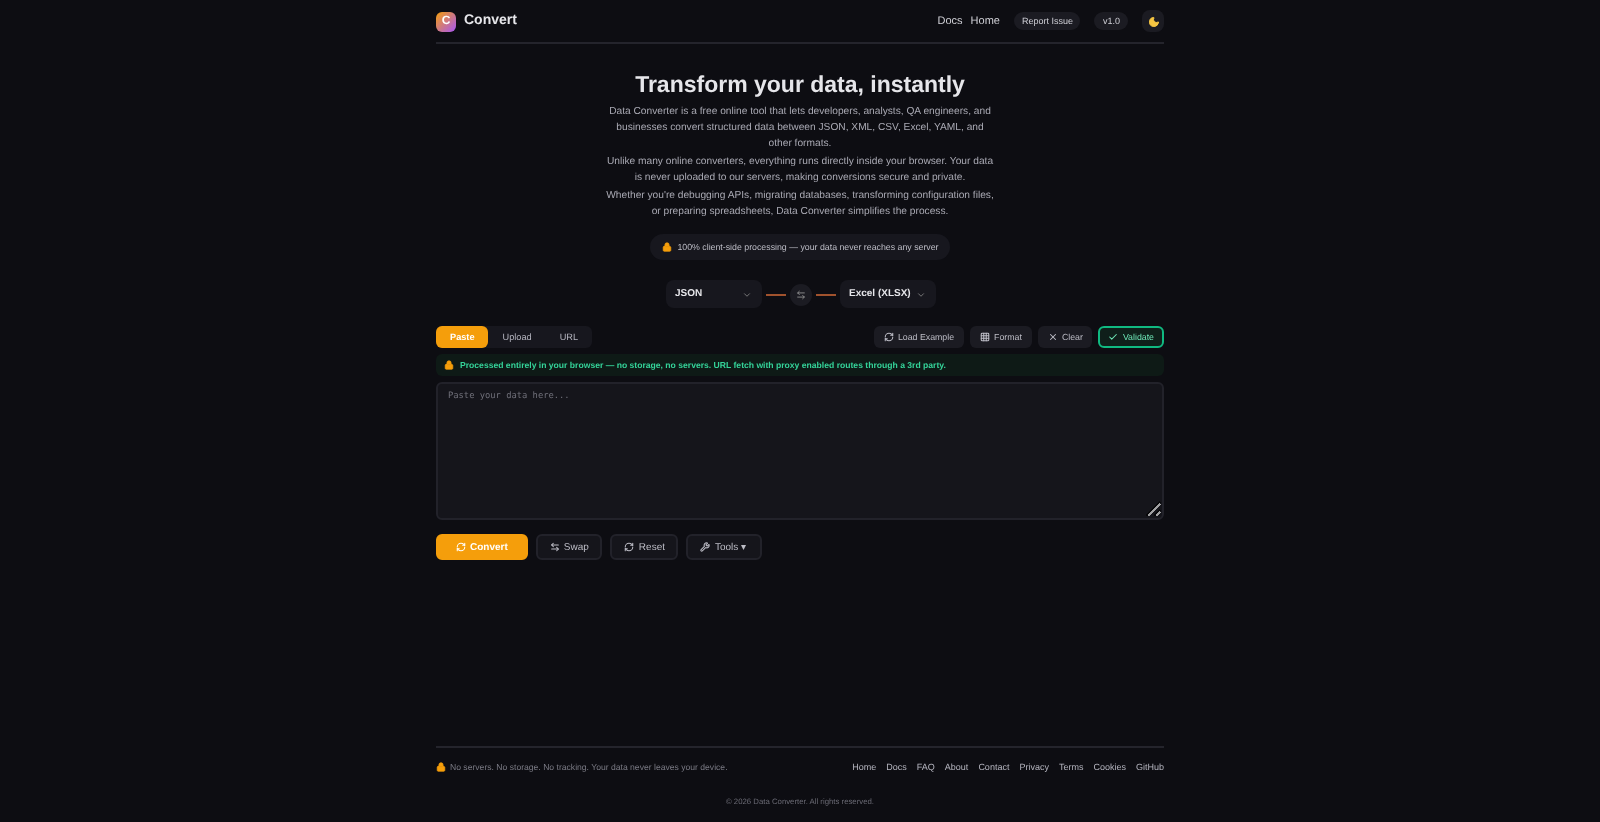 This screenshot has width=1600, height=822. I want to click on grid-icon, so click(985, 337).